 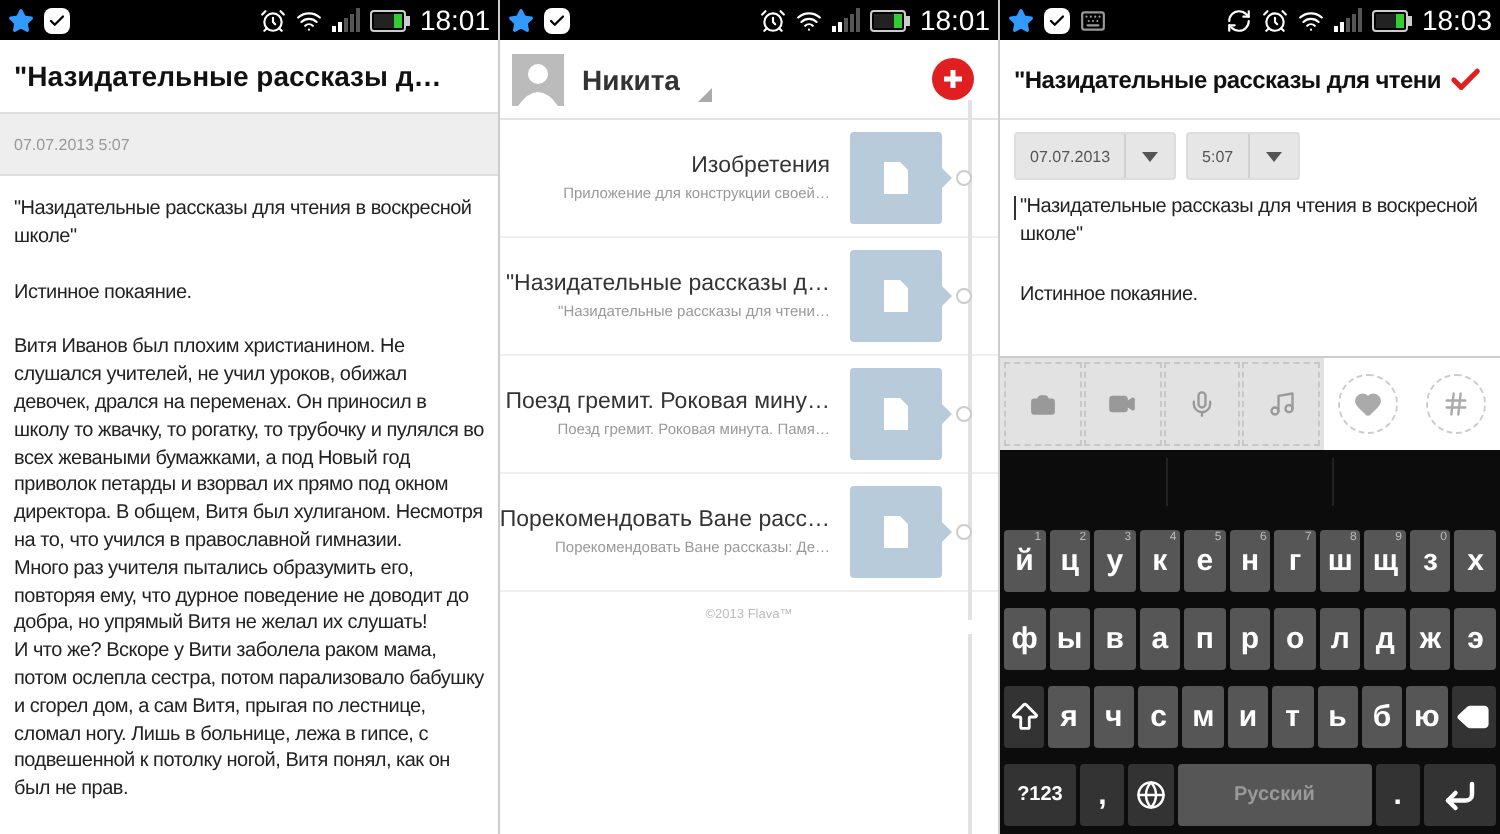 I want to click on letter-key: б, so click(x=1382, y=717).